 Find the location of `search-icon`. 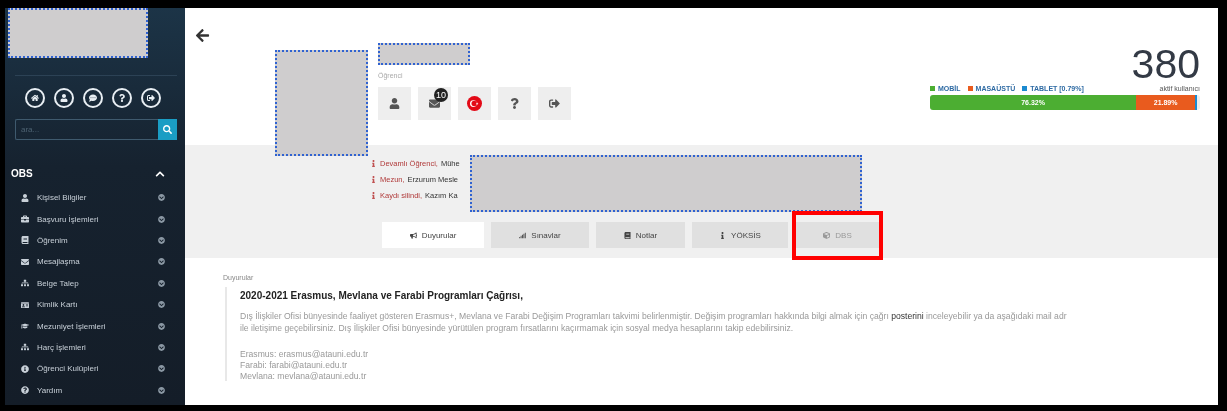

search-icon is located at coordinates (167, 129).